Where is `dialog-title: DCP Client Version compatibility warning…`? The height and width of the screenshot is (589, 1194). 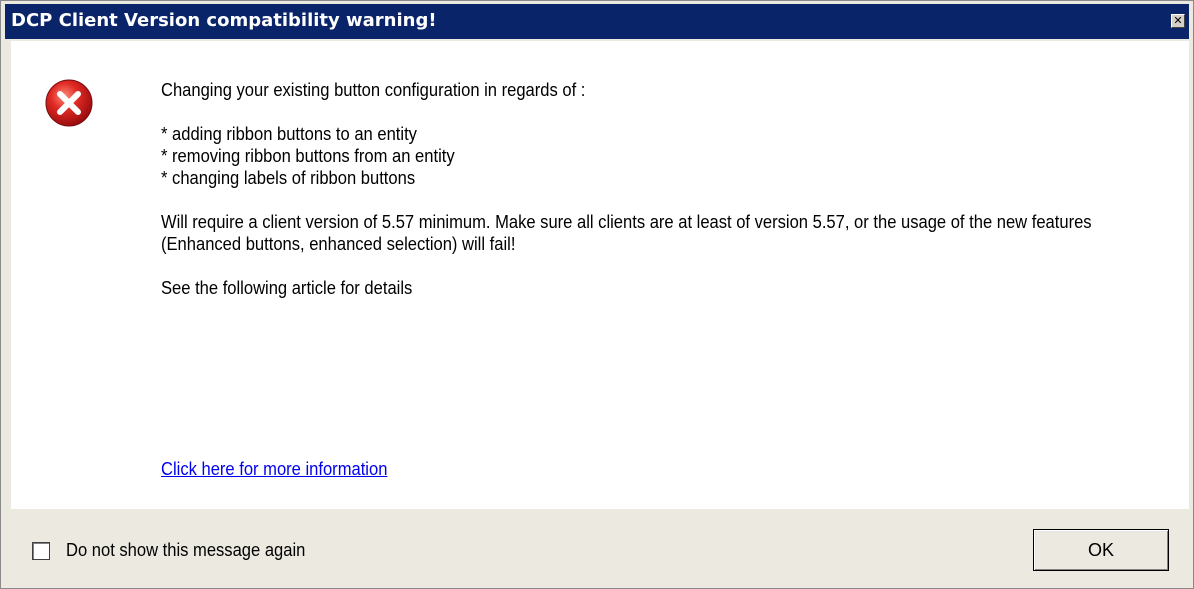
dialog-title: DCP Client Version compatibility warning… is located at coordinates (224, 20).